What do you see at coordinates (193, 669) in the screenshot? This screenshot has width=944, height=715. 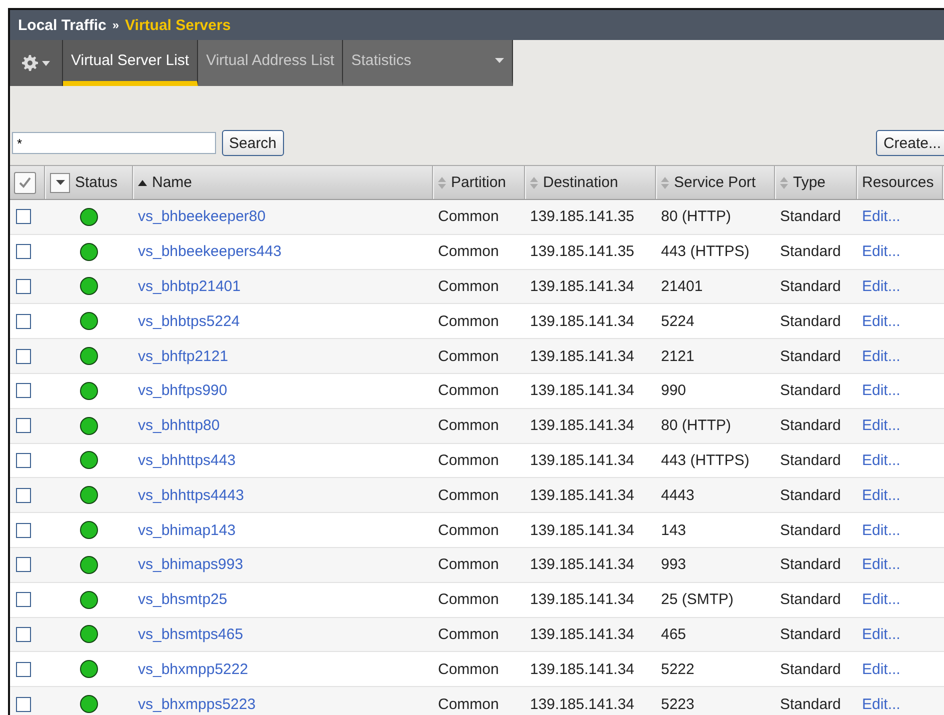 I see `server-name-link: vs_bhxmpp5222` at bounding box center [193, 669].